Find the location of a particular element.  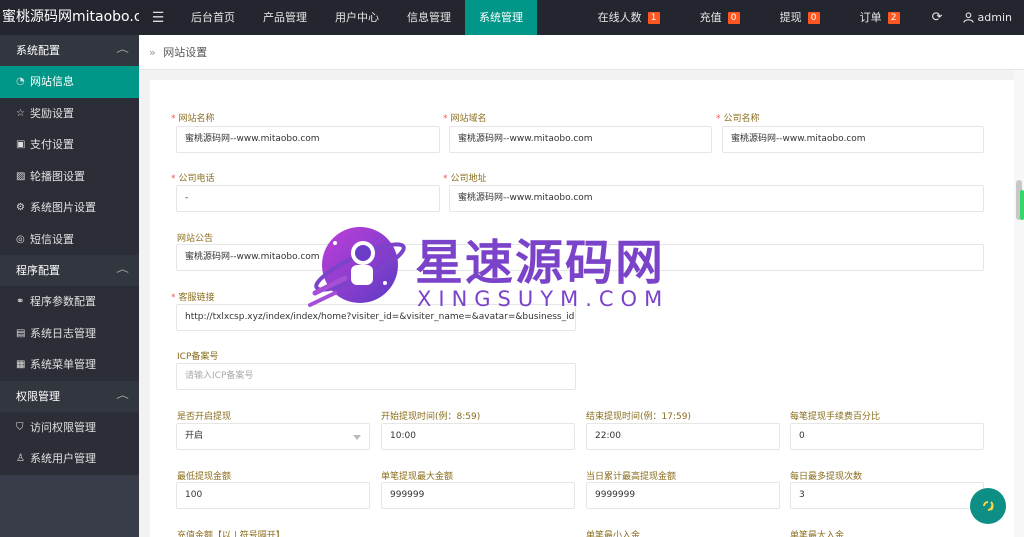

sidebar-group-program-config: 程序配置 ︿ is located at coordinates (69, 270).